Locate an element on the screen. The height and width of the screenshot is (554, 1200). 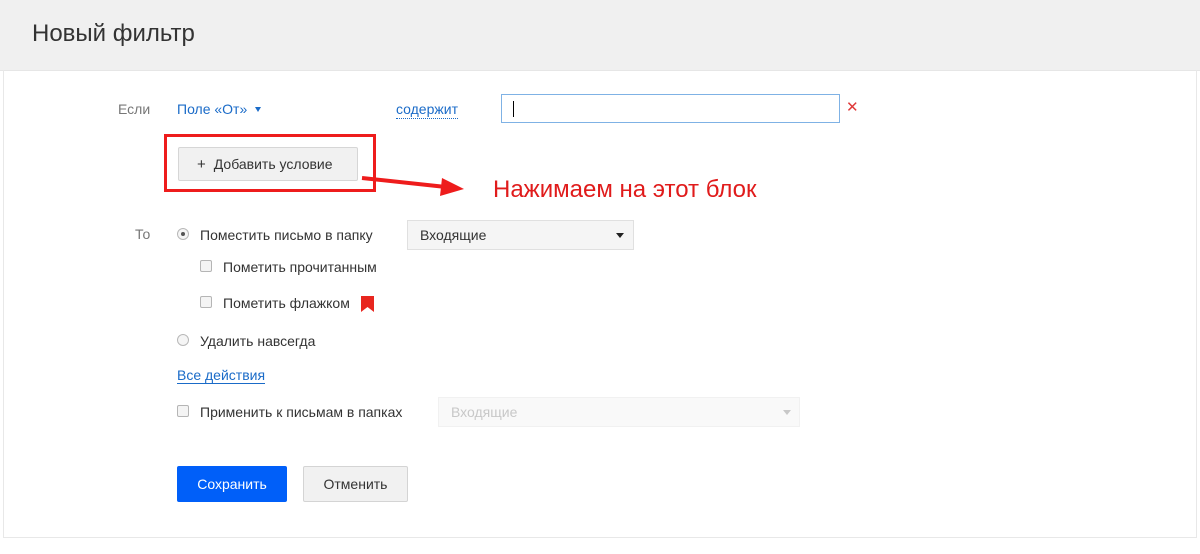
if-label: Если is located at coordinates (134, 109).